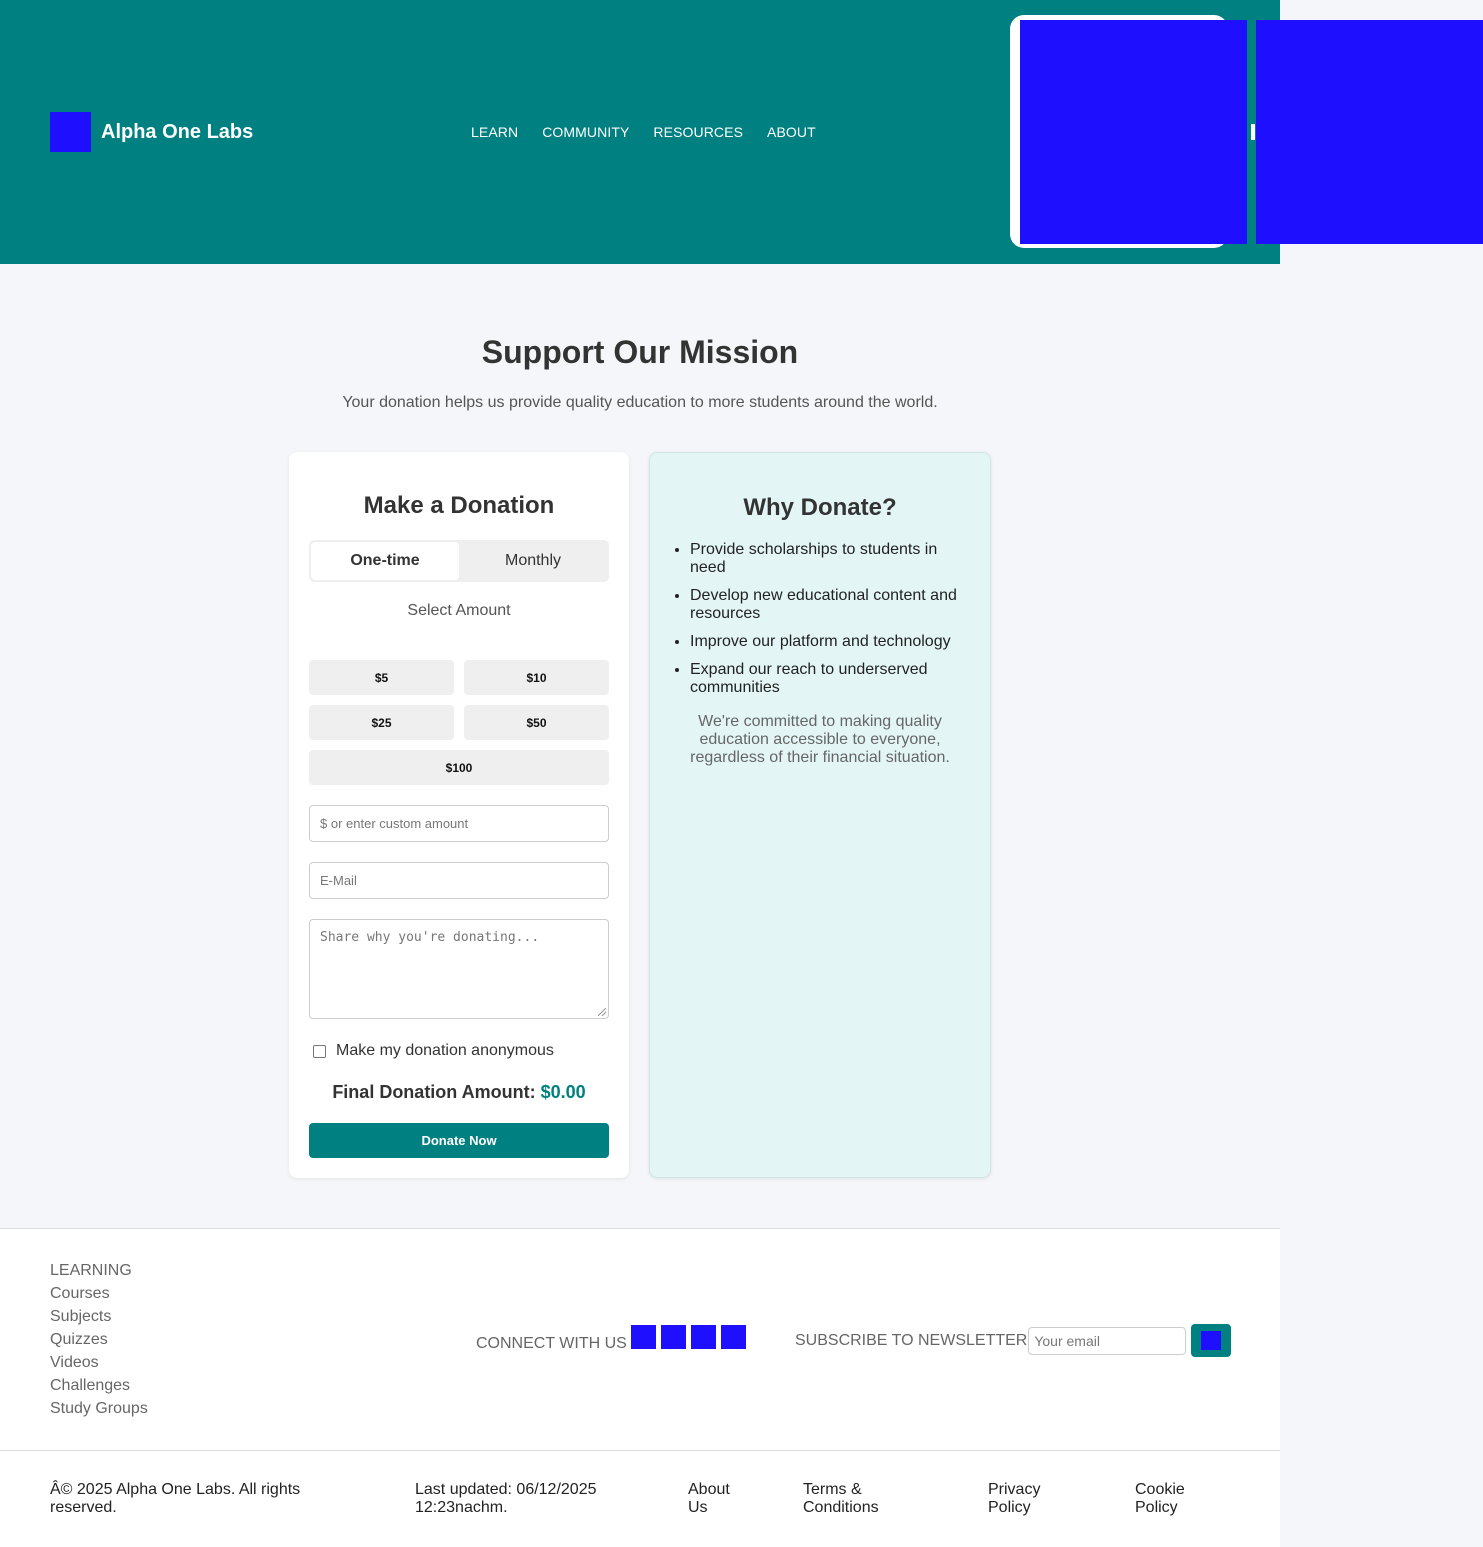 The image size is (1483, 1547). I want to click on main-nav: LEARN COMMUNITY RESOURCES ABOUT, so click(643, 132).